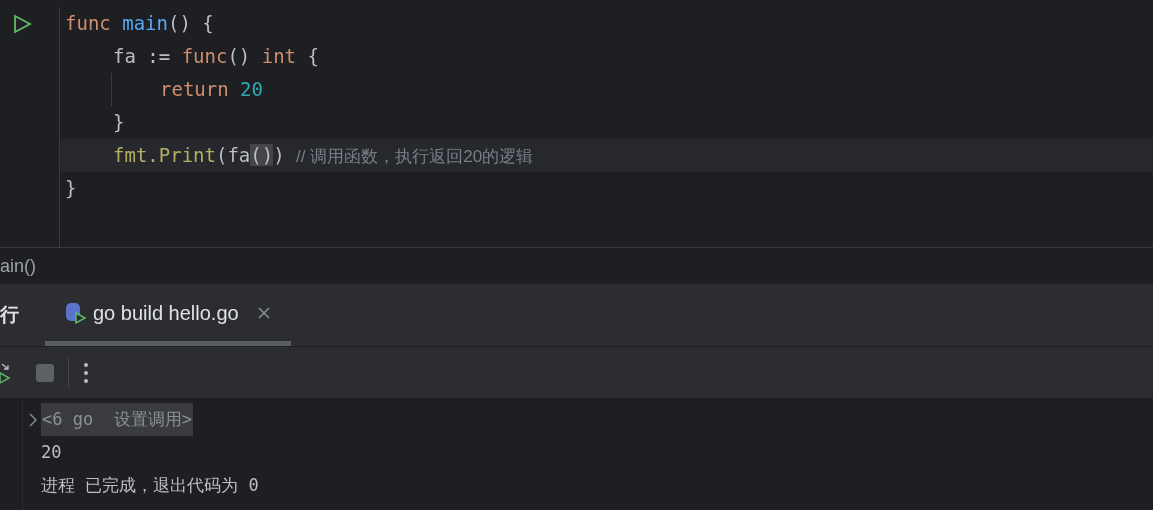 Image resolution: width=1153 pixels, height=510 pixels. What do you see at coordinates (18, 266) in the screenshot?
I see `breadcrumb: ain()` at bounding box center [18, 266].